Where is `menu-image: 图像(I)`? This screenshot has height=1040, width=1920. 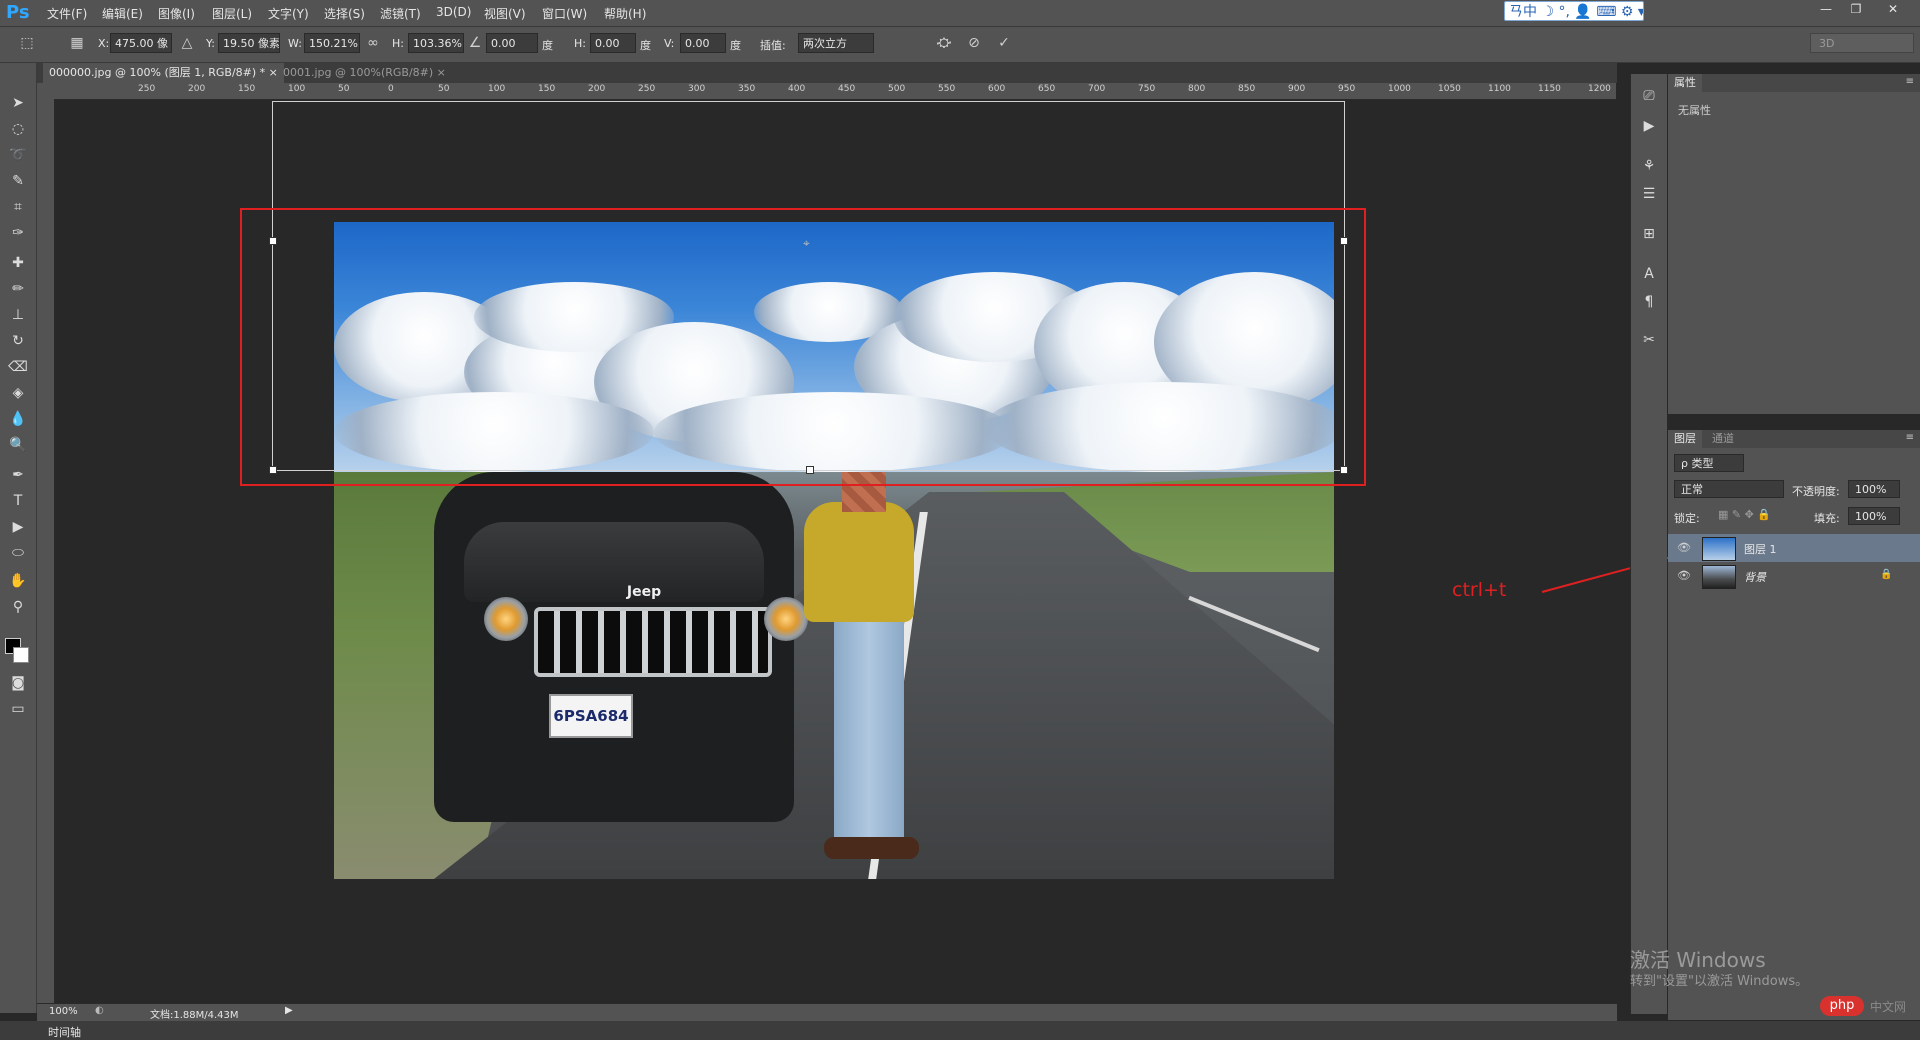
menu-image: 图像(I) is located at coordinates (176, 13).